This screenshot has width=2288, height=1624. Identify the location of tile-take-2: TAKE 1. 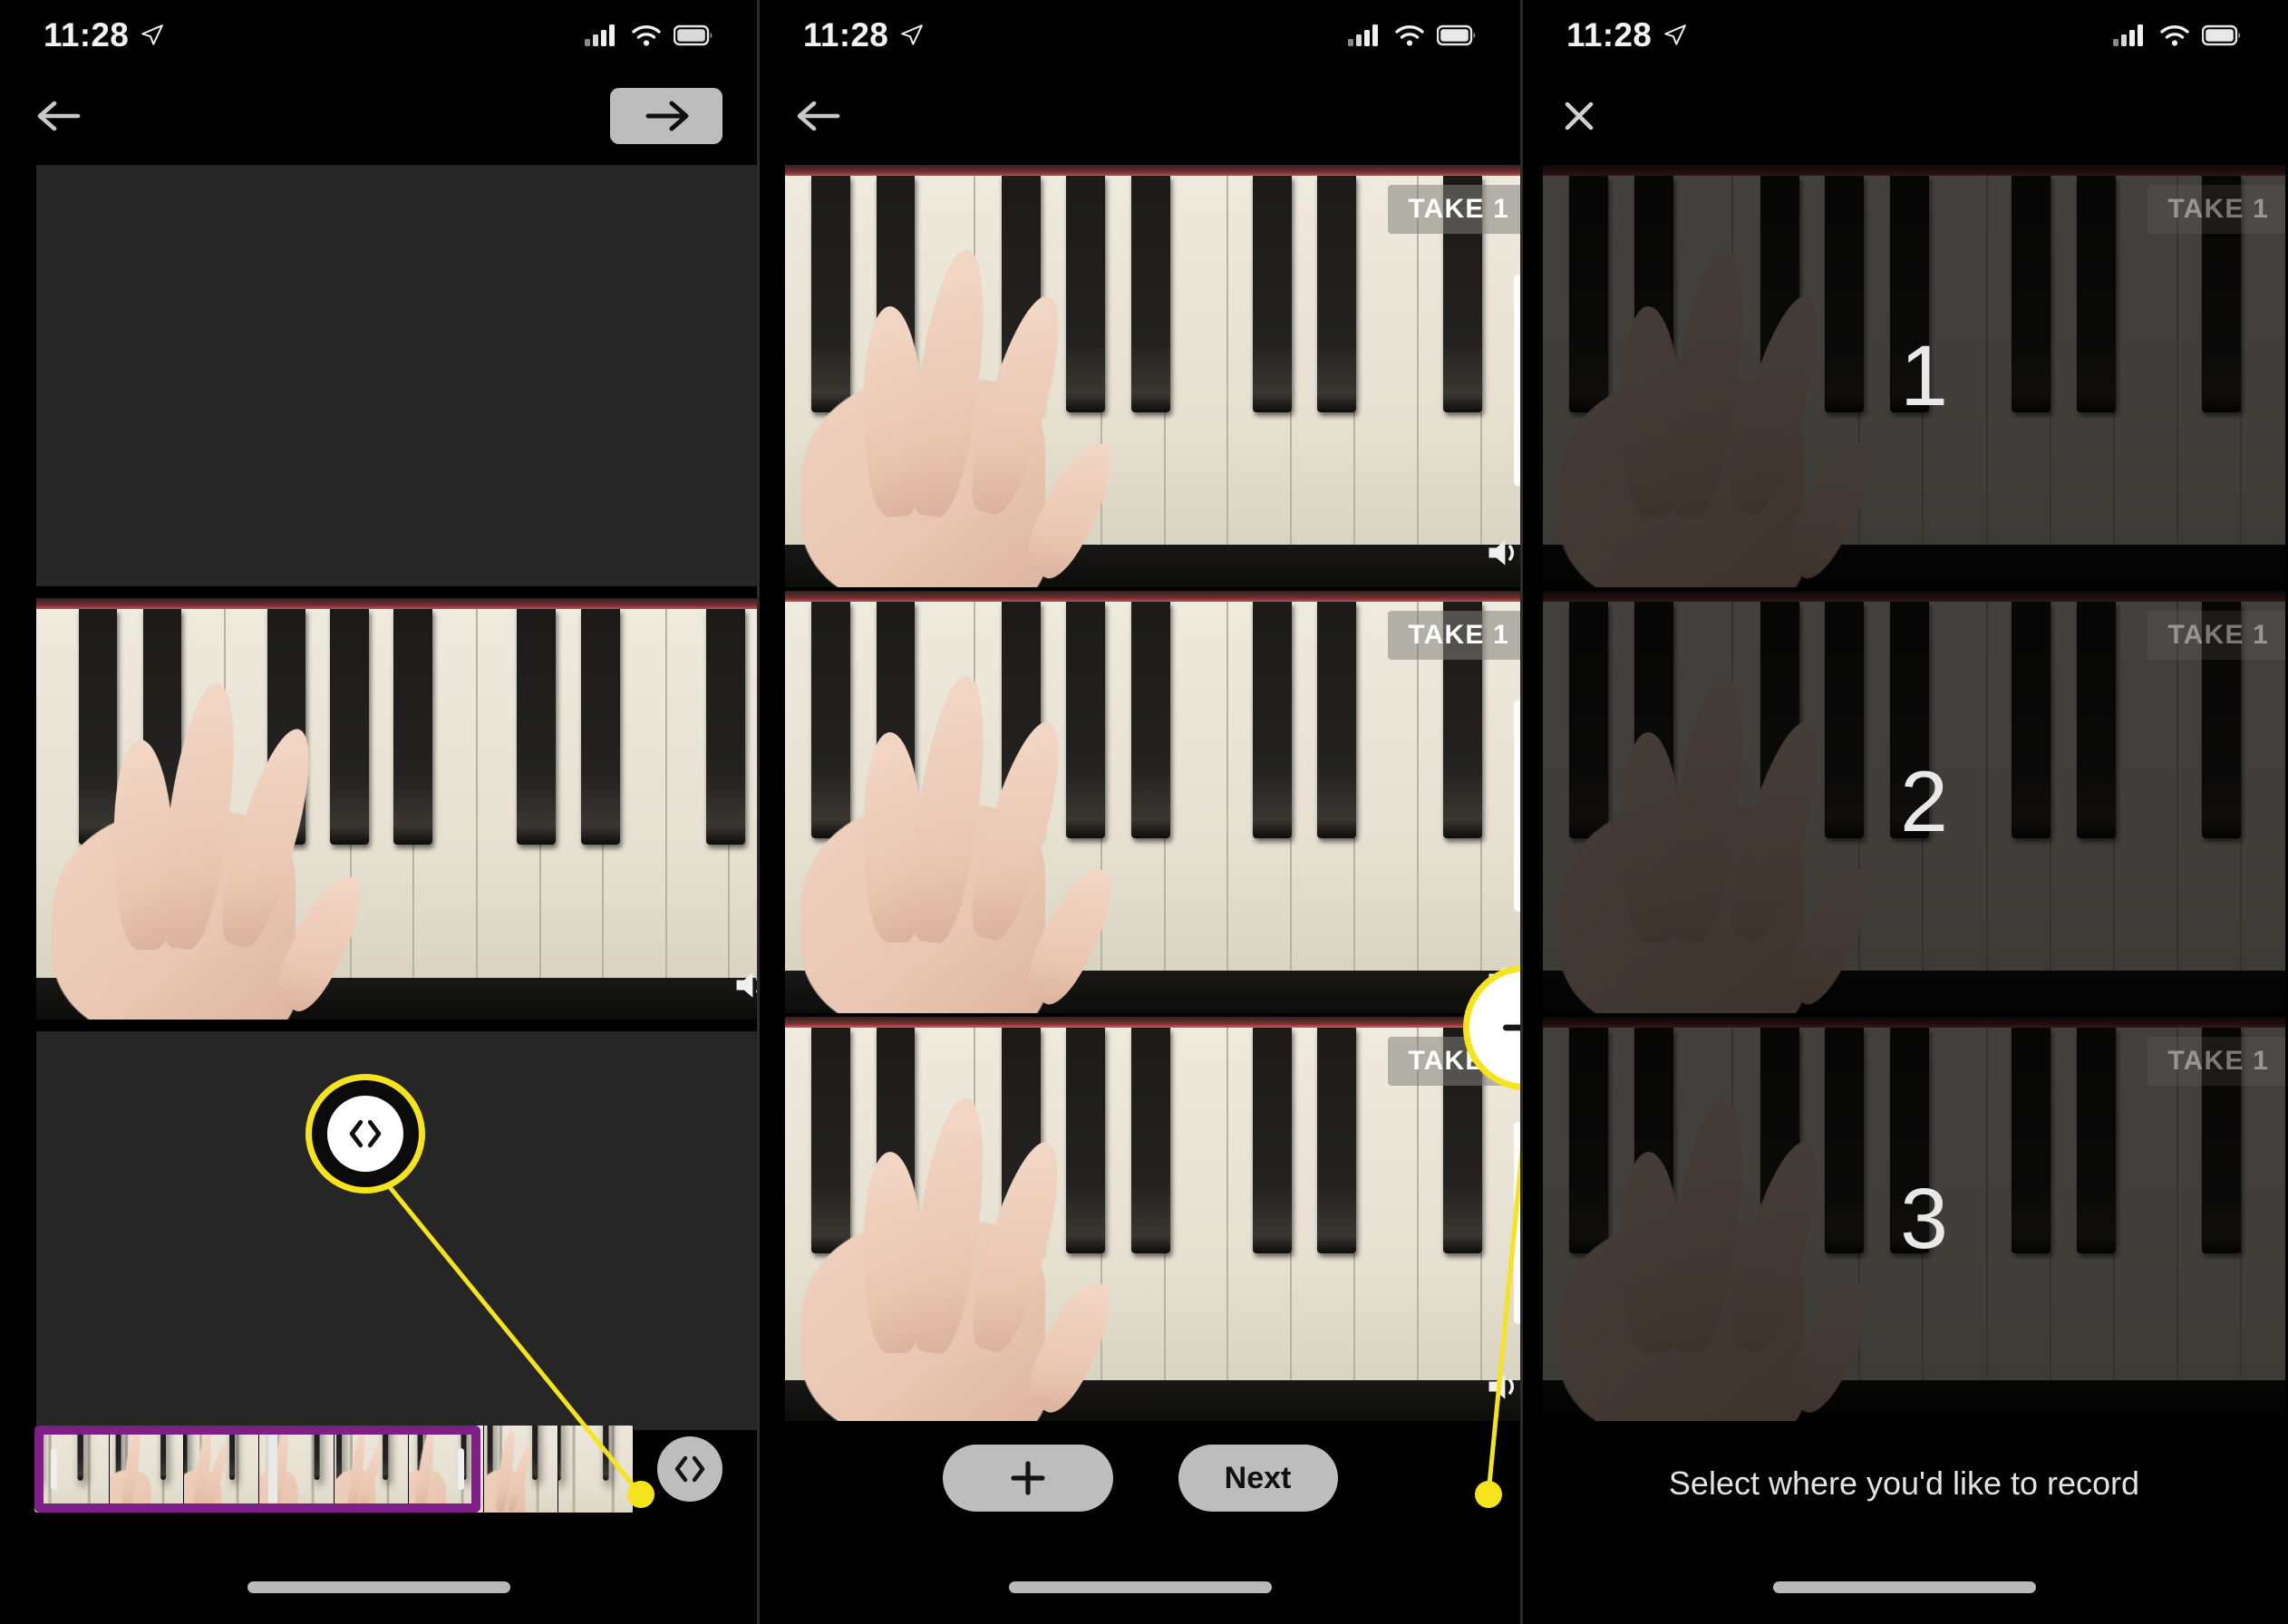
(1154, 802).